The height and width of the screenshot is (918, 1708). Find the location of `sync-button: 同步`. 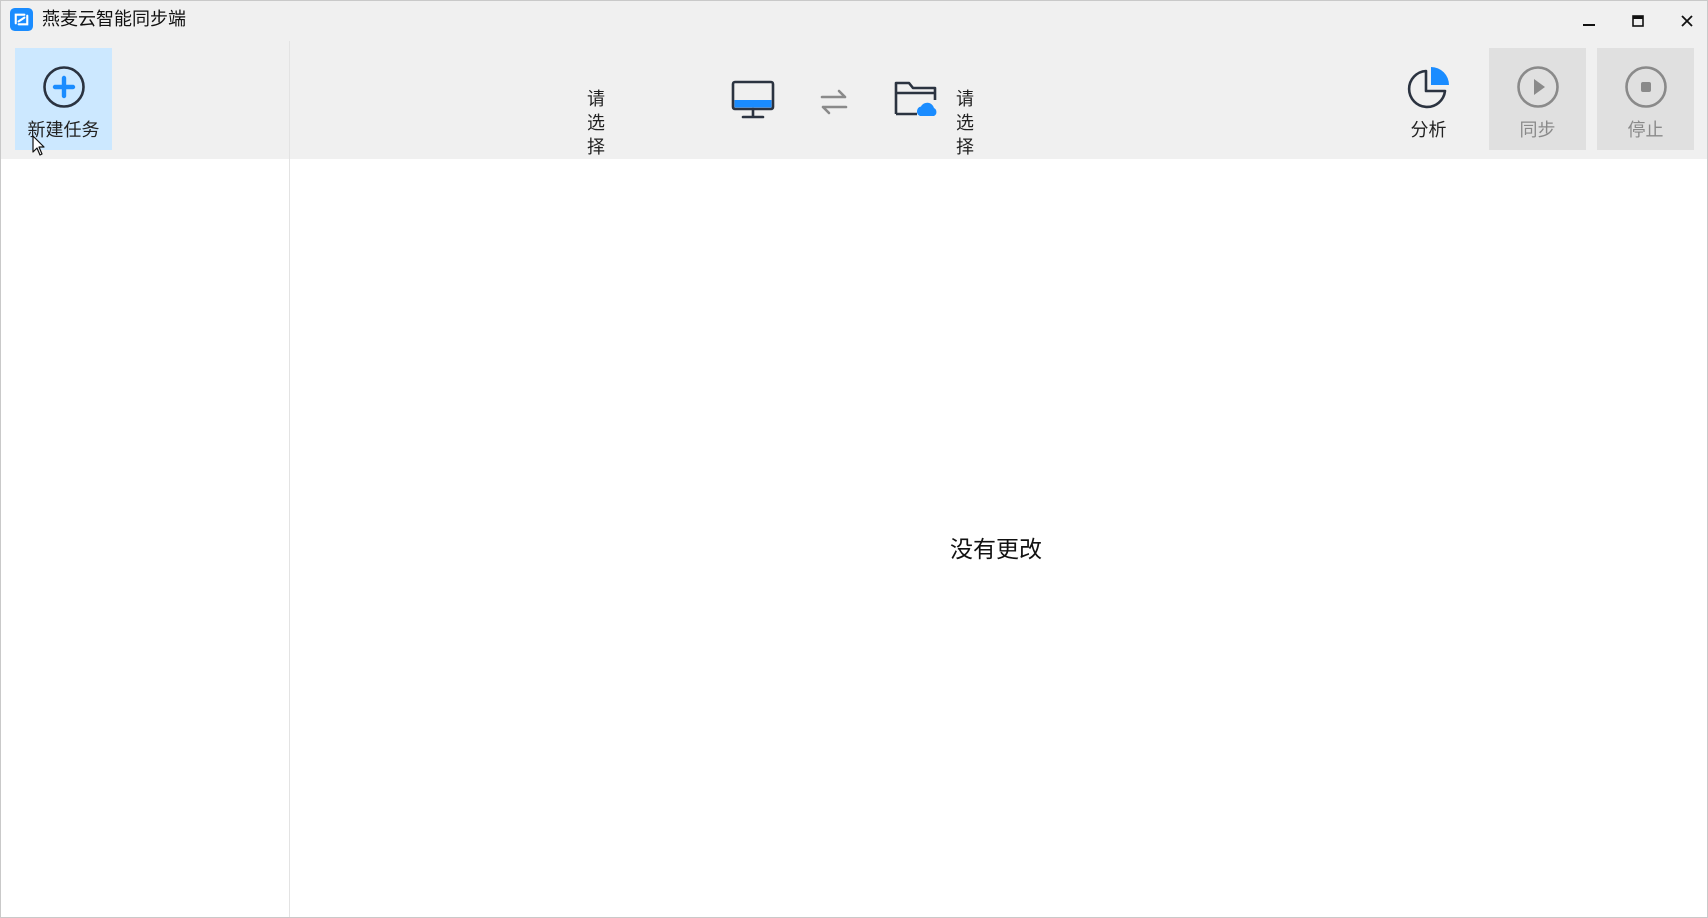

sync-button: 同步 is located at coordinates (1537, 99).